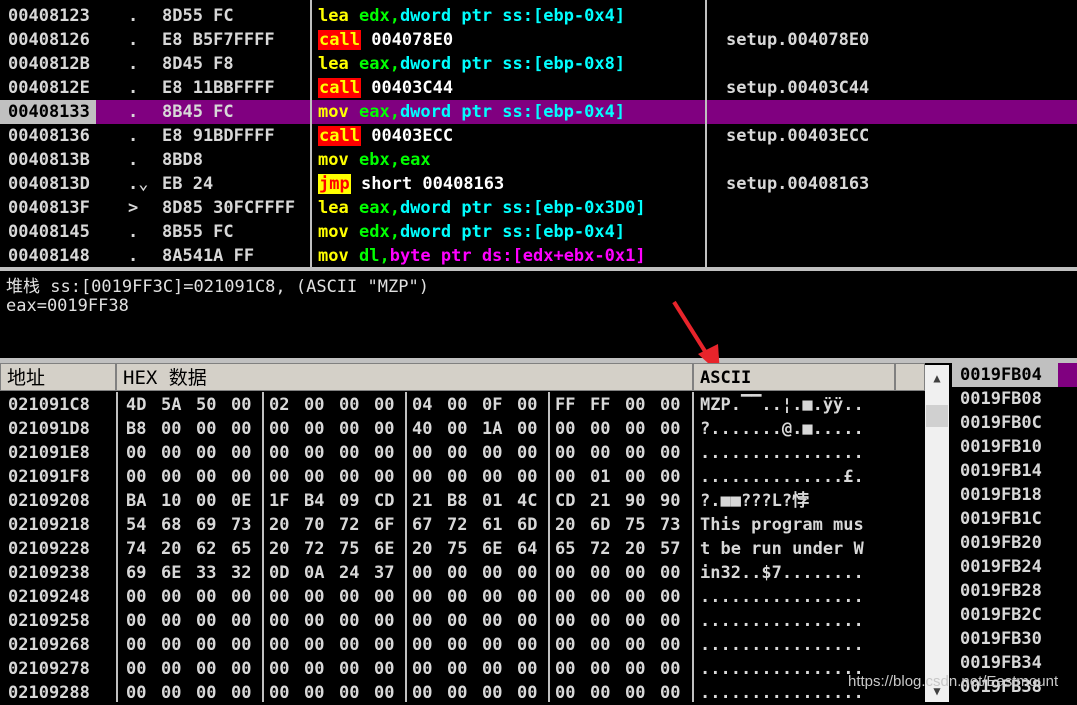 The height and width of the screenshot is (705, 1077). What do you see at coordinates (635, 549) in the screenshot?
I see `dump-hex-byte: 20` at bounding box center [635, 549].